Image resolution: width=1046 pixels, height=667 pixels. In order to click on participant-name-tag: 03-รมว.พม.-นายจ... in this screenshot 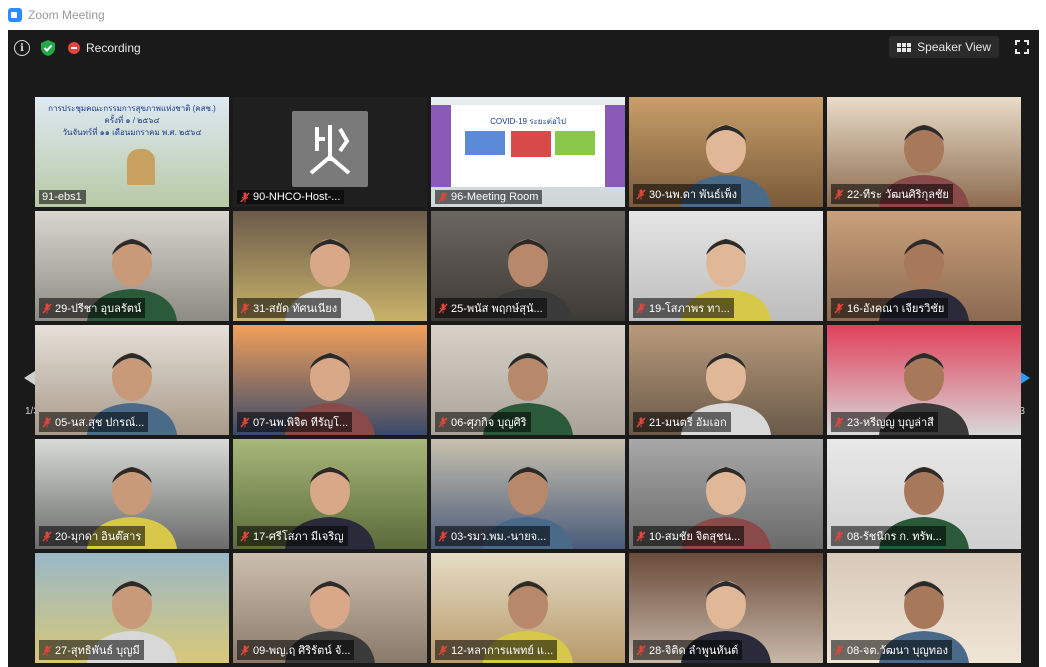, I will do `click(493, 536)`.